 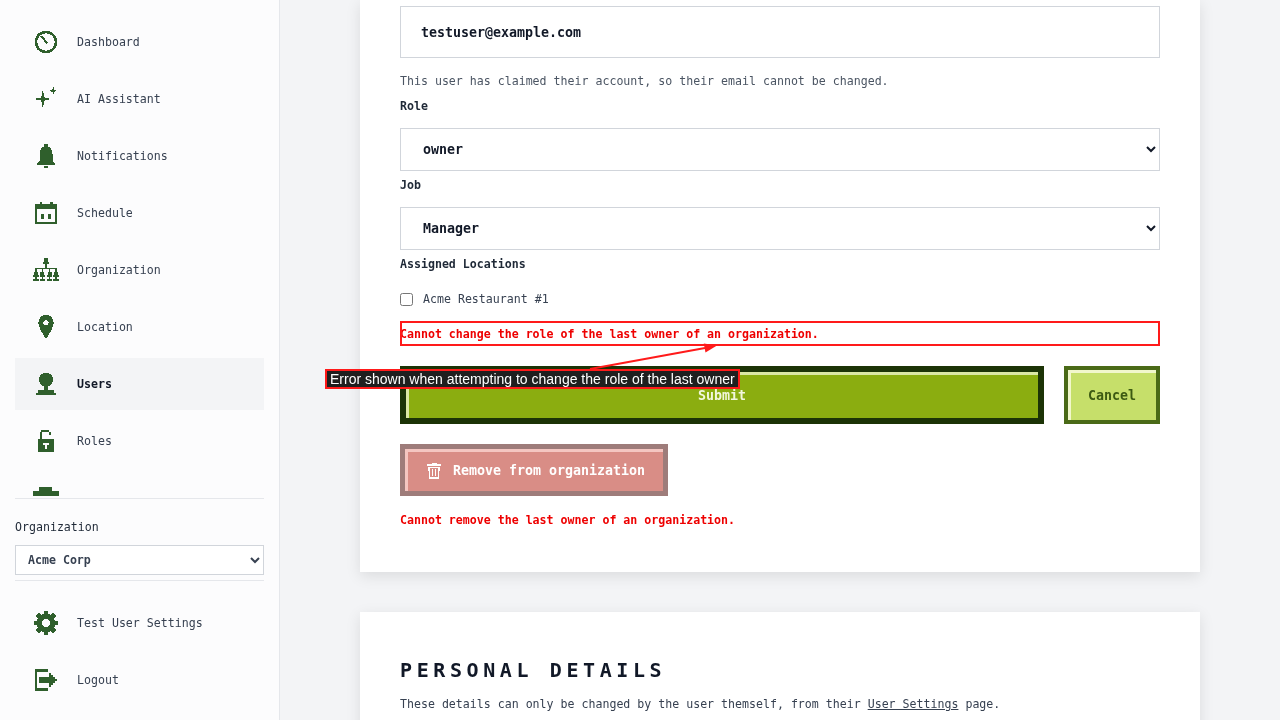 What do you see at coordinates (46, 42) in the screenshot?
I see `gauge-icon` at bounding box center [46, 42].